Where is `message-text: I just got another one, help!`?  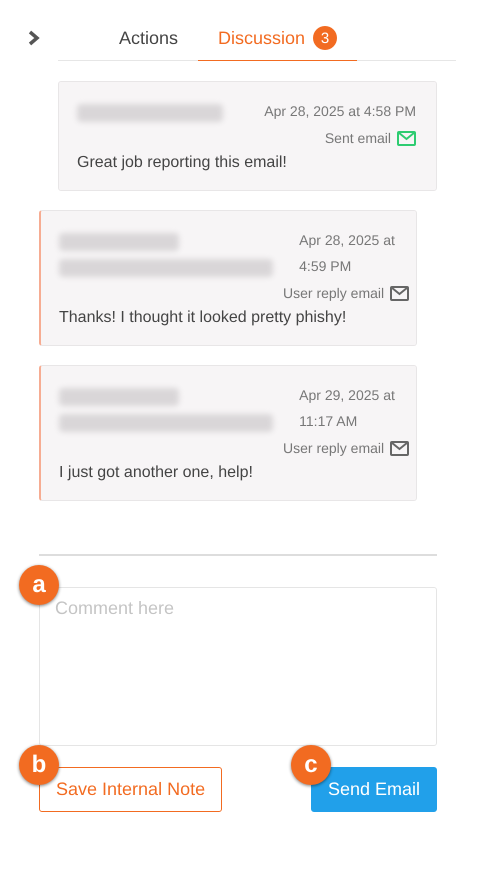 message-text: I just got another one, help! is located at coordinates (156, 473).